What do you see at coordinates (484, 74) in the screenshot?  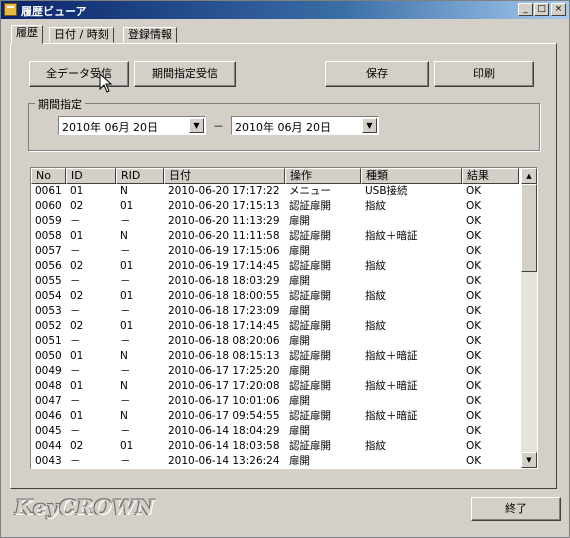 I see `print-button: 印刷` at bounding box center [484, 74].